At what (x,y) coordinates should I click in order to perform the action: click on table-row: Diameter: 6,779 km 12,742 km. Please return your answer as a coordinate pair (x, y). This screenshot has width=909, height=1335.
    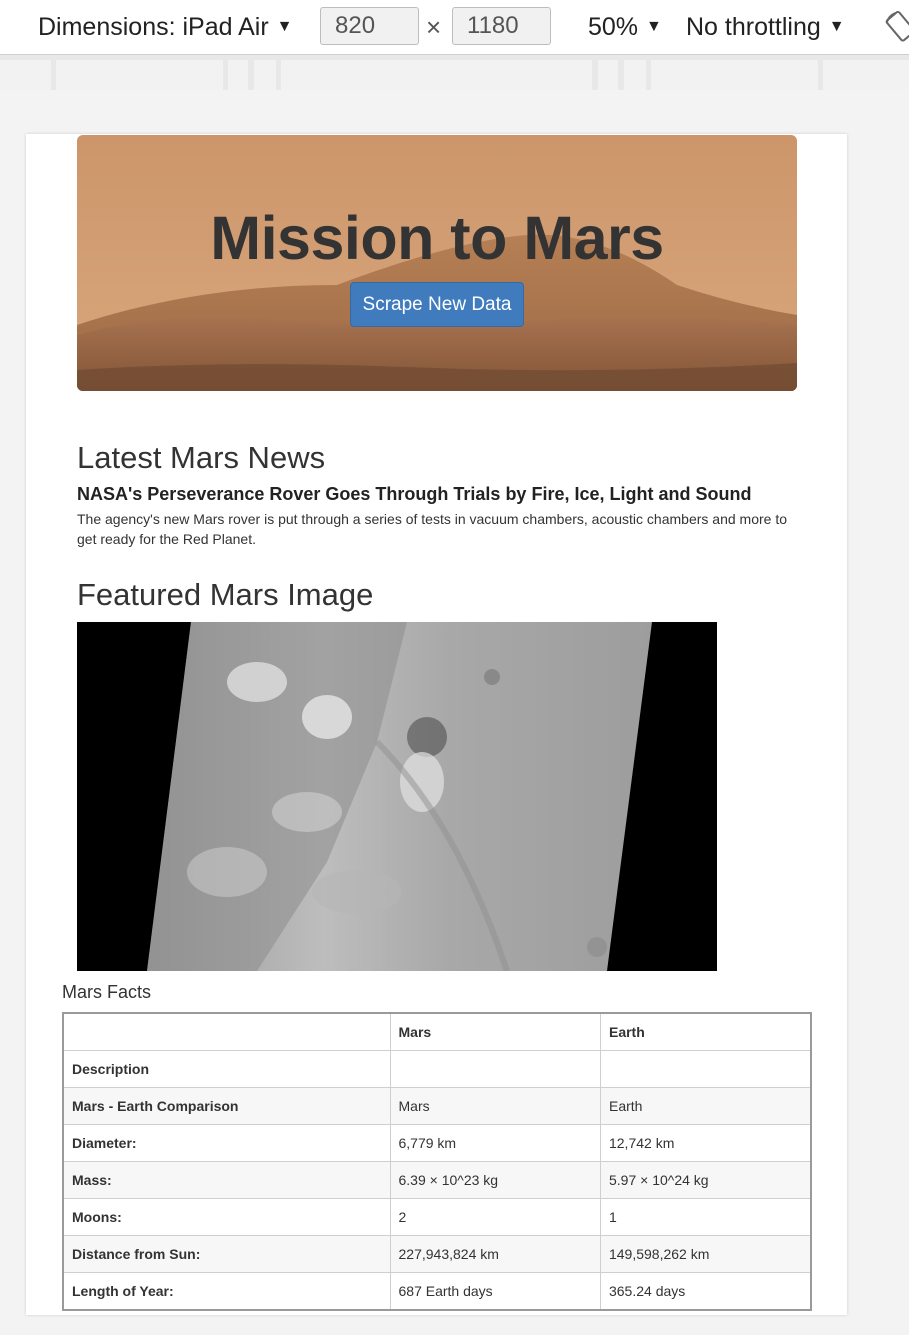
    Looking at the image, I should click on (437, 1143).